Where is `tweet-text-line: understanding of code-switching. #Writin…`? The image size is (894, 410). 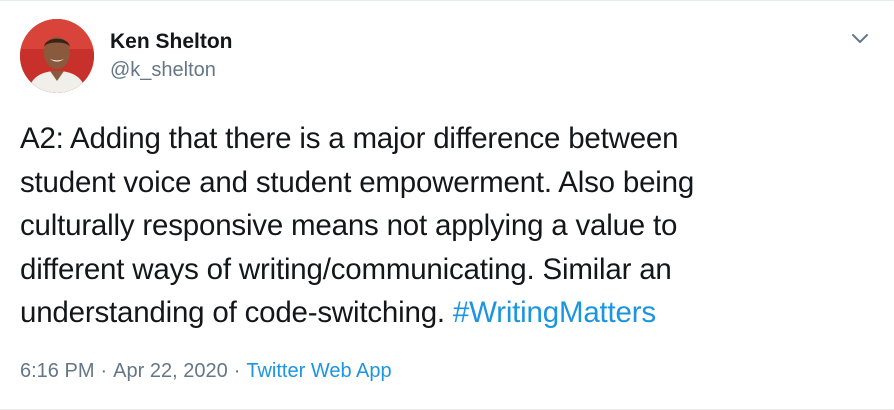
tweet-text-line: understanding of code-switching. #Writin… is located at coordinates (450, 313).